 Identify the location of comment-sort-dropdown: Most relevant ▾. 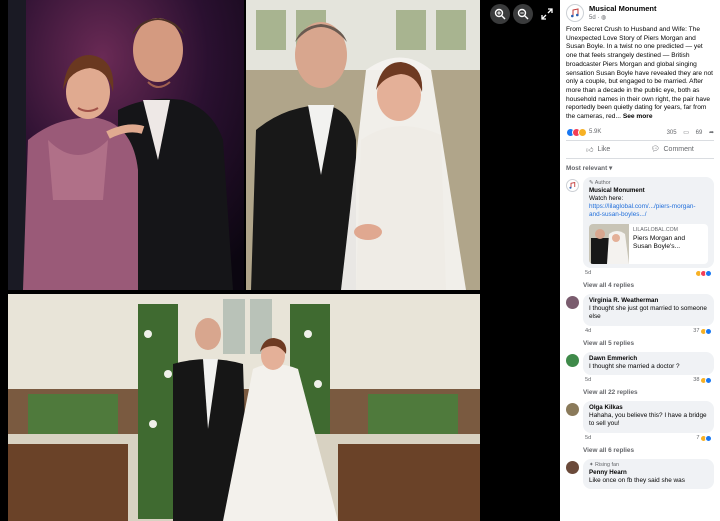
(640, 167).